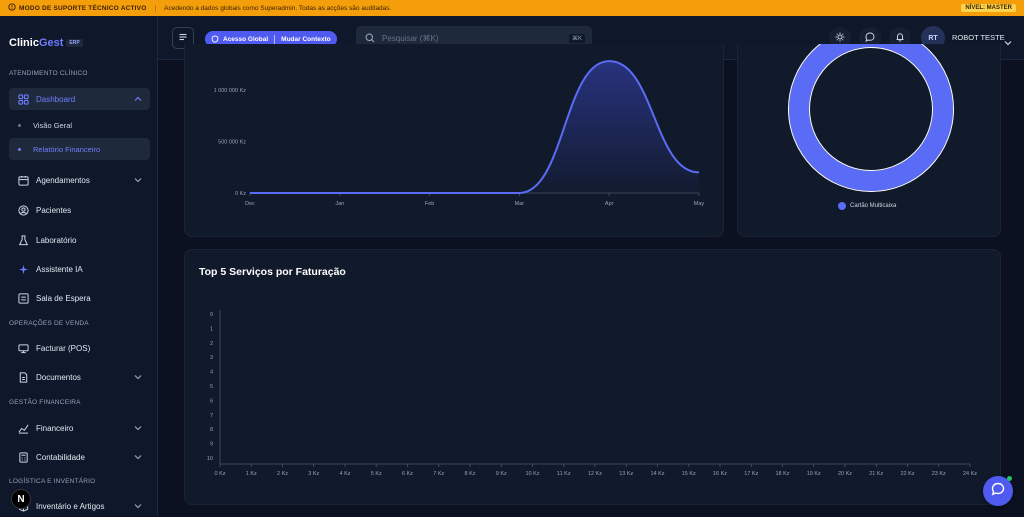 Image resolution: width=1024 pixels, height=517 pixels. I want to click on sidebar-item-label: Documentos, so click(58, 377).